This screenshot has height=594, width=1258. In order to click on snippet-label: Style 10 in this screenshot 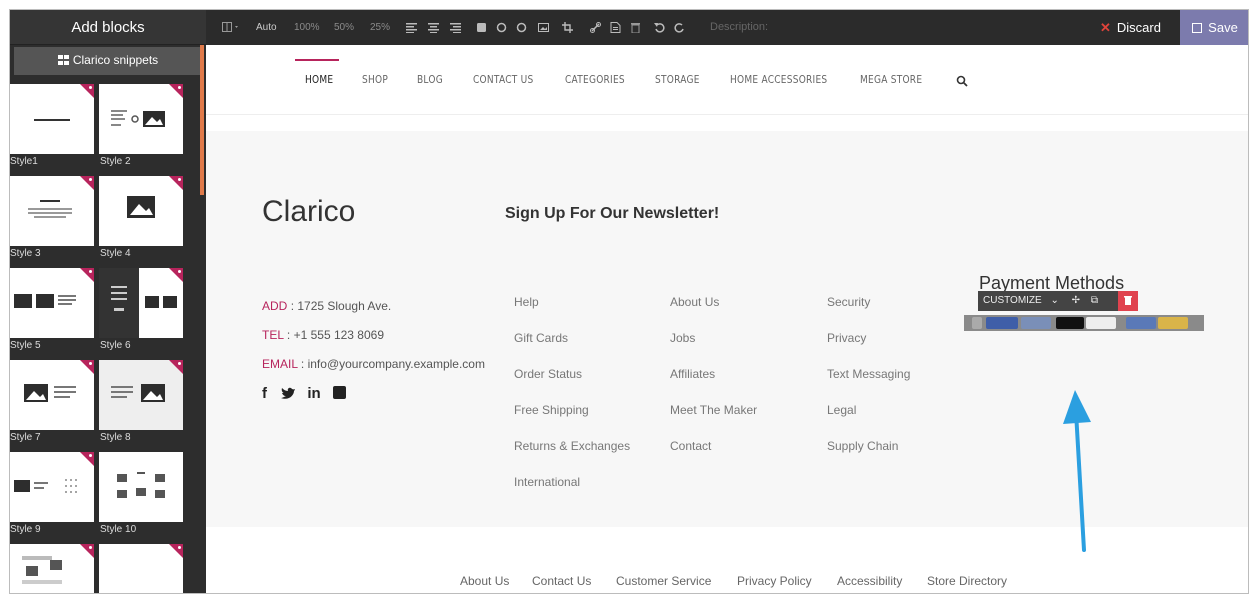, I will do `click(118, 529)`.